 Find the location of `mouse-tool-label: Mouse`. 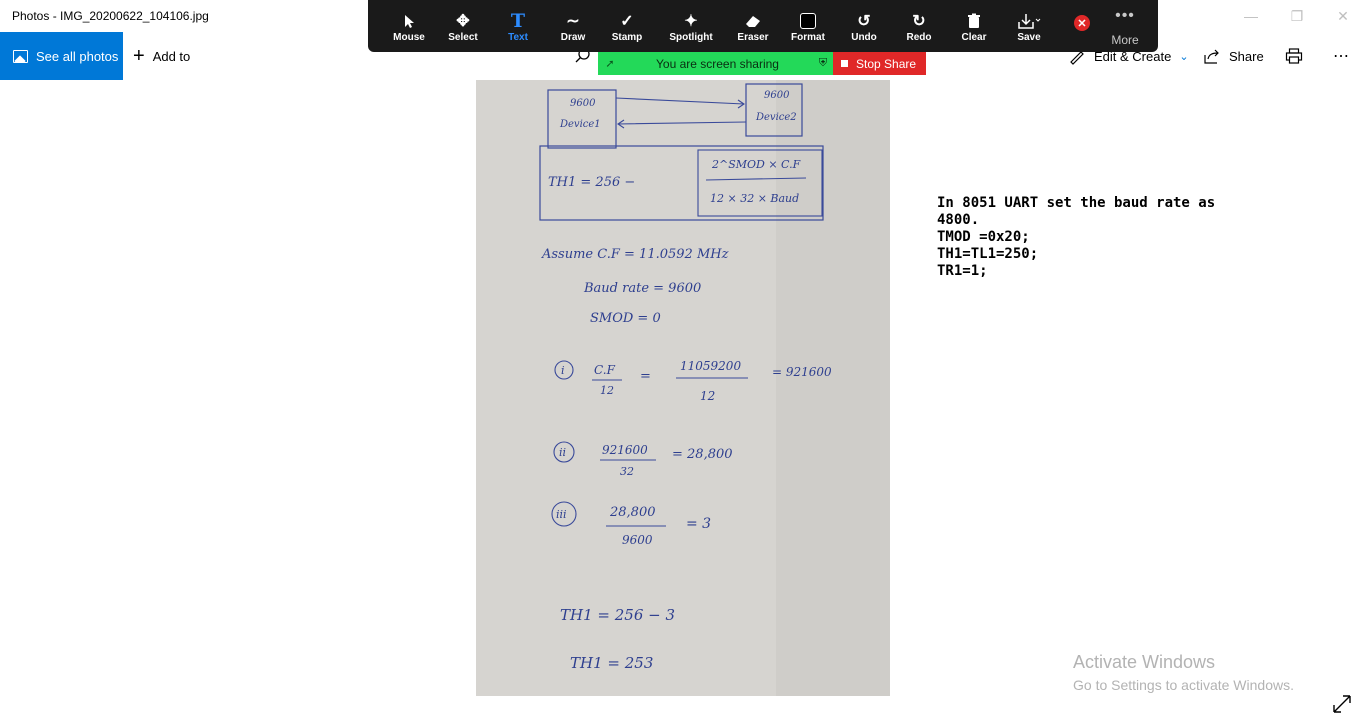

mouse-tool-label: Mouse is located at coordinates (409, 37).